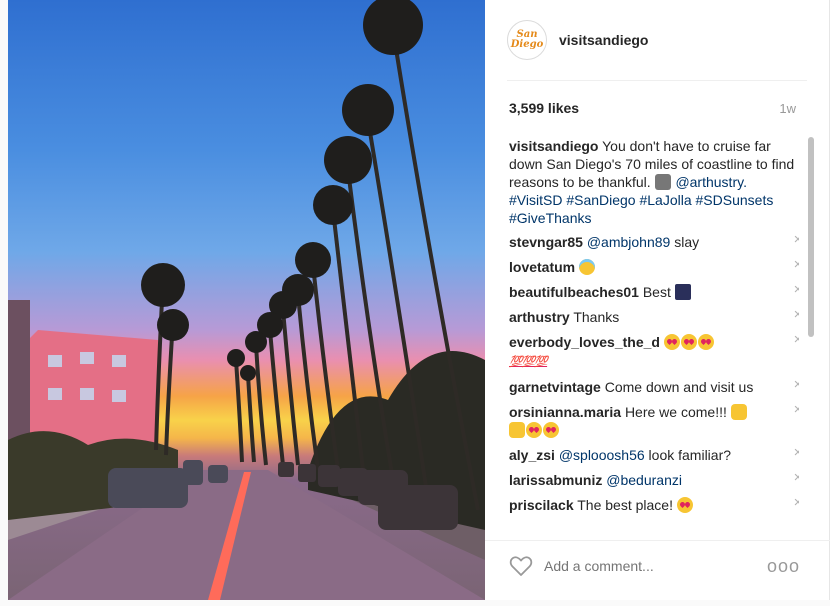 The height and width of the screenshot is (606, 830). Describe the element at coordinates (584, 342) in the screenshot. I see `comment-username: everbody_loves_the_d` at that location.